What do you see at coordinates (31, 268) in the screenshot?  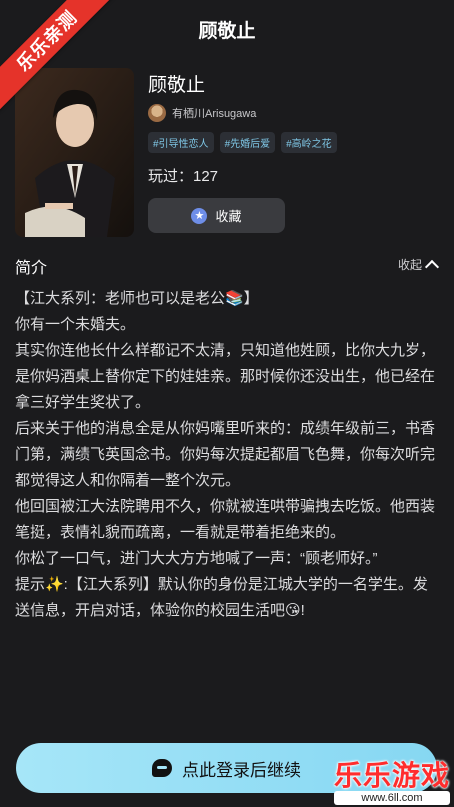 I see `intro-heading: 简介` at bounding box center [31, 268].